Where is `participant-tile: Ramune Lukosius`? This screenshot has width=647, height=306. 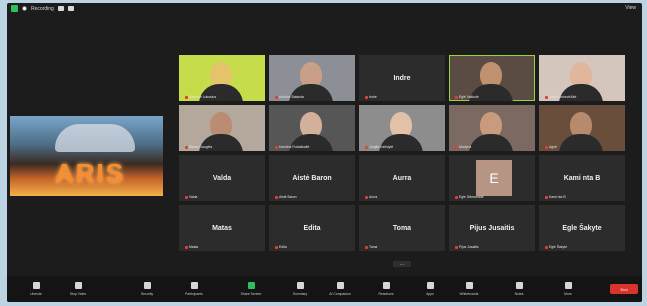
participant-tile: Ramune Lukosius is located at coordinates (222, 78).